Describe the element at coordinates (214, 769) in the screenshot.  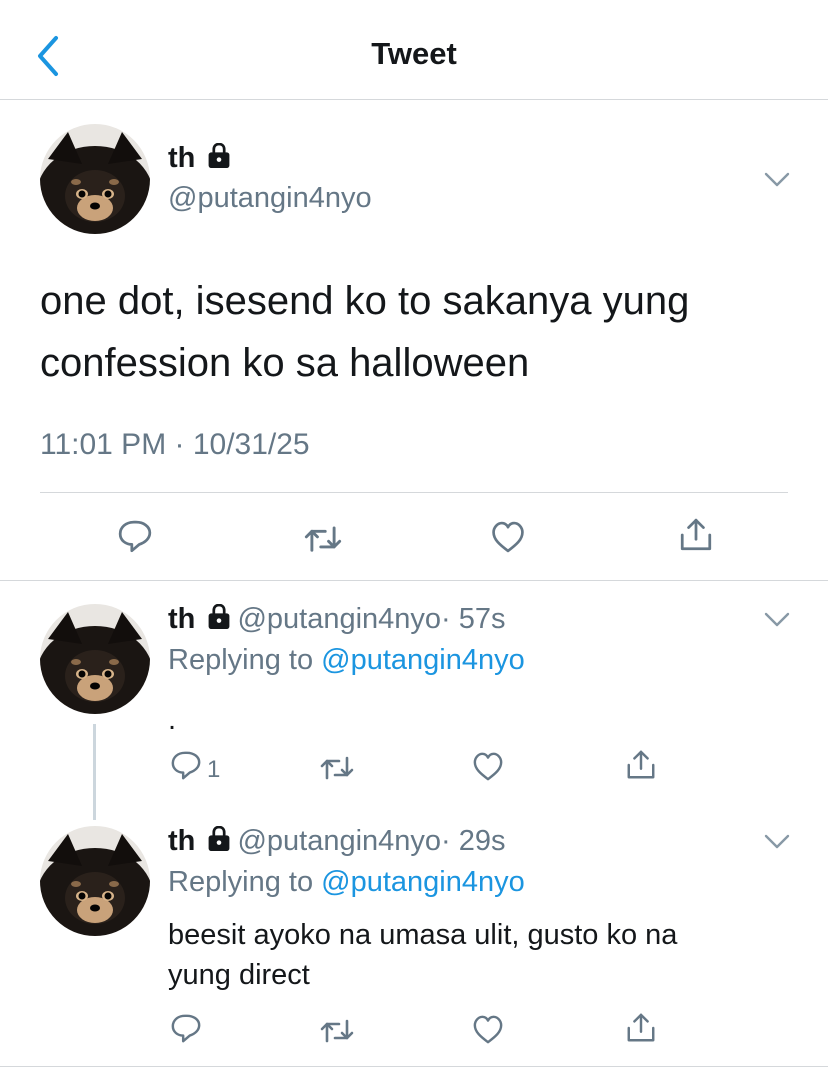
I see `reply-count: 1` at that location.